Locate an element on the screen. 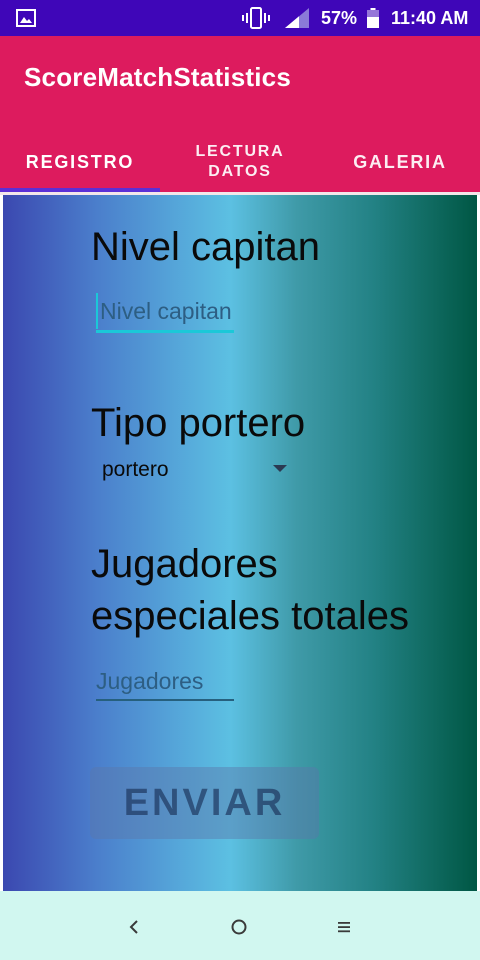  tab-lectura-datos-line2: DATOS is located at coordinates (240, 171).